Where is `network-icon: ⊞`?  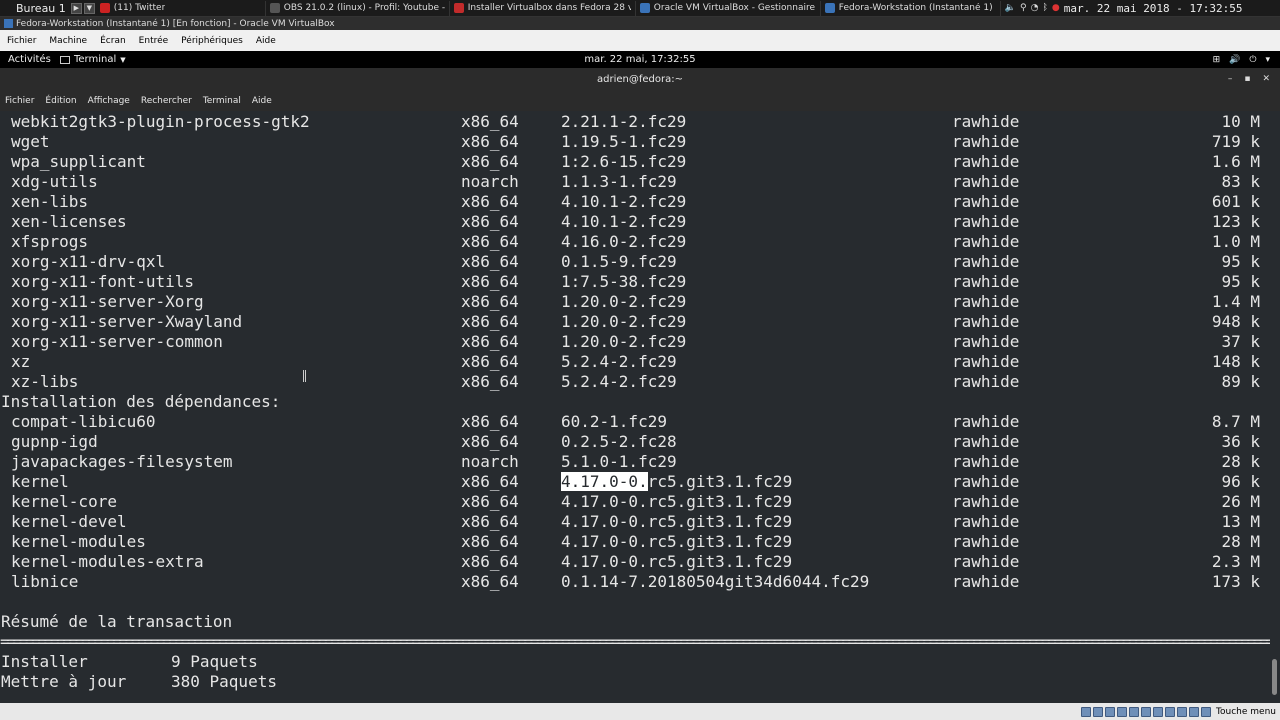
network-icon: ⊞ is located at coordinates (1216, 59).